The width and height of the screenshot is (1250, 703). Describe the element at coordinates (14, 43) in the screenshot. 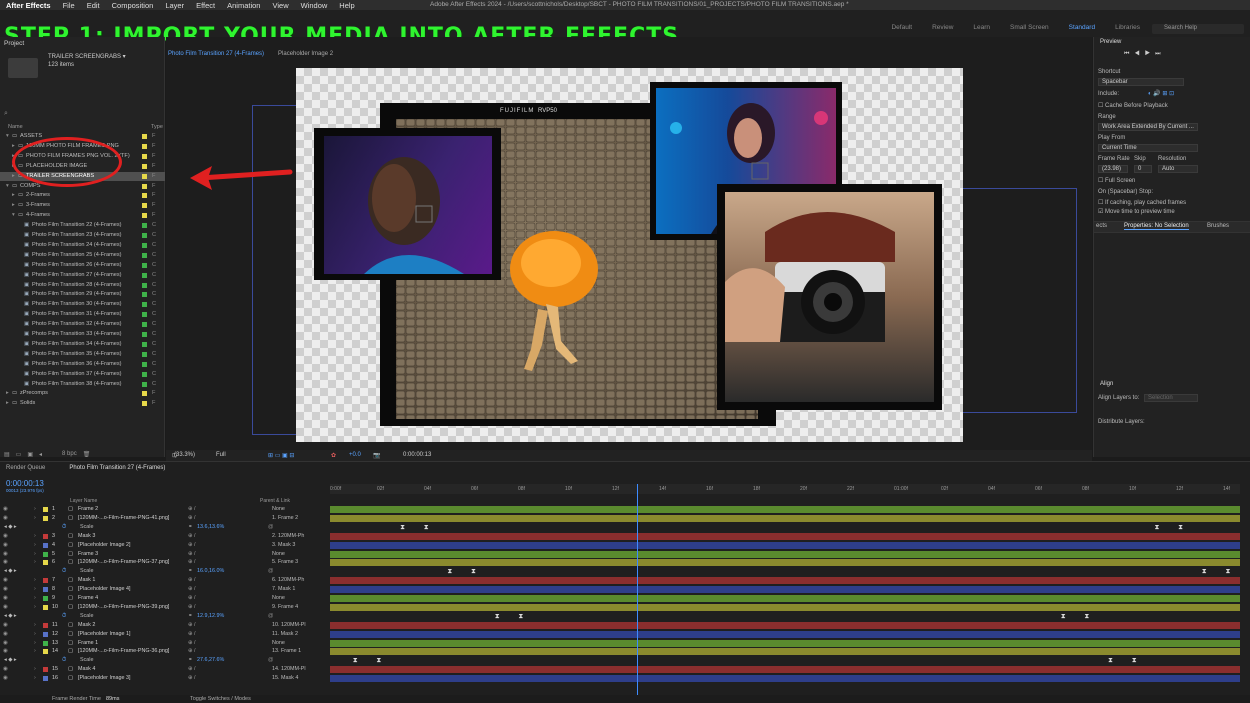

I see `project-tab: Project` at that location.